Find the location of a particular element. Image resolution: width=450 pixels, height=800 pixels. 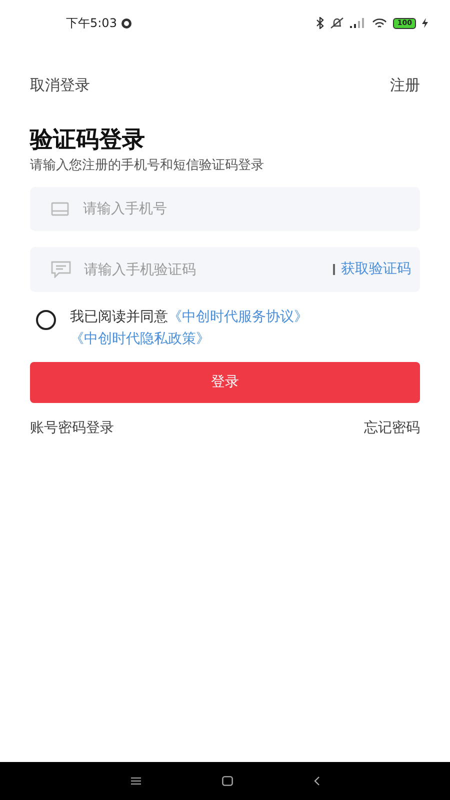

agreement-checkbox is located at coordinates (46, 320).